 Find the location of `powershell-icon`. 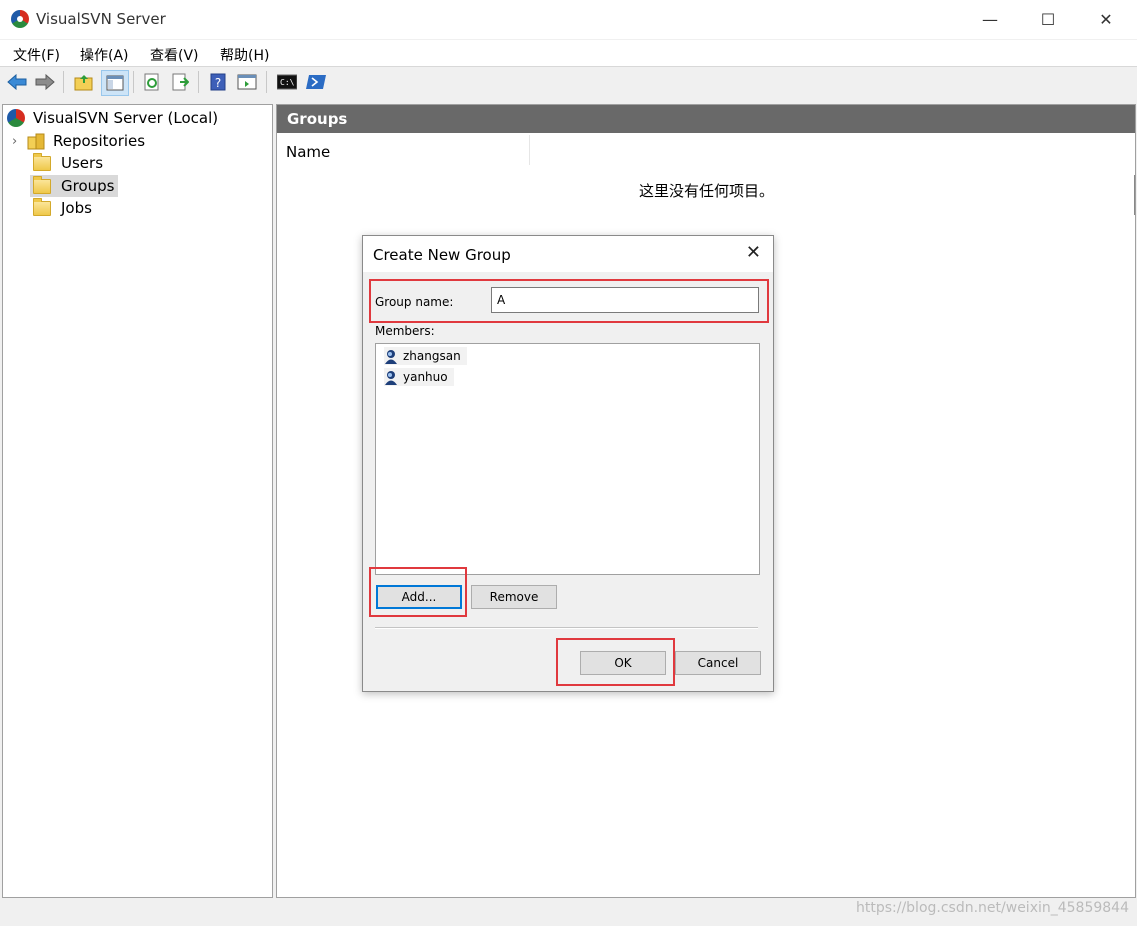

powershell-icon is located at coordinates (316, 82).